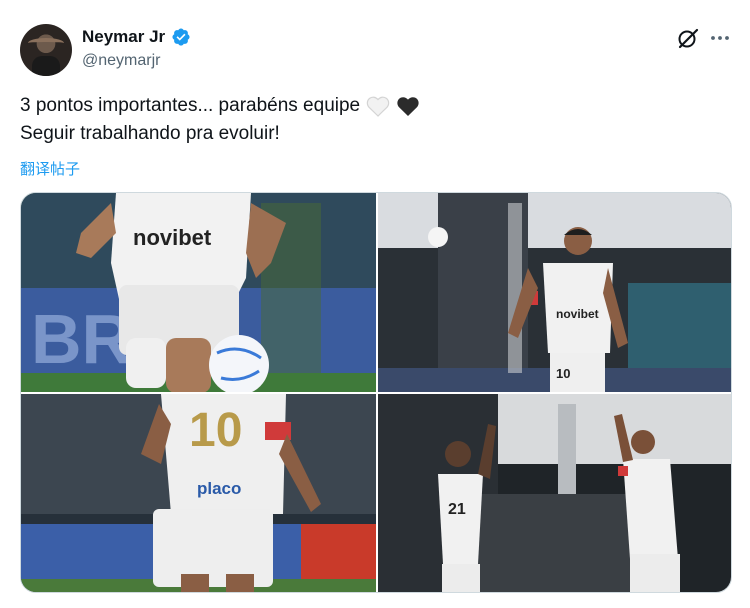  Describe the element at coordinates (172, 237) in the screenshot. I see `photo-1-shirt-sponsor: novibet` at that location.